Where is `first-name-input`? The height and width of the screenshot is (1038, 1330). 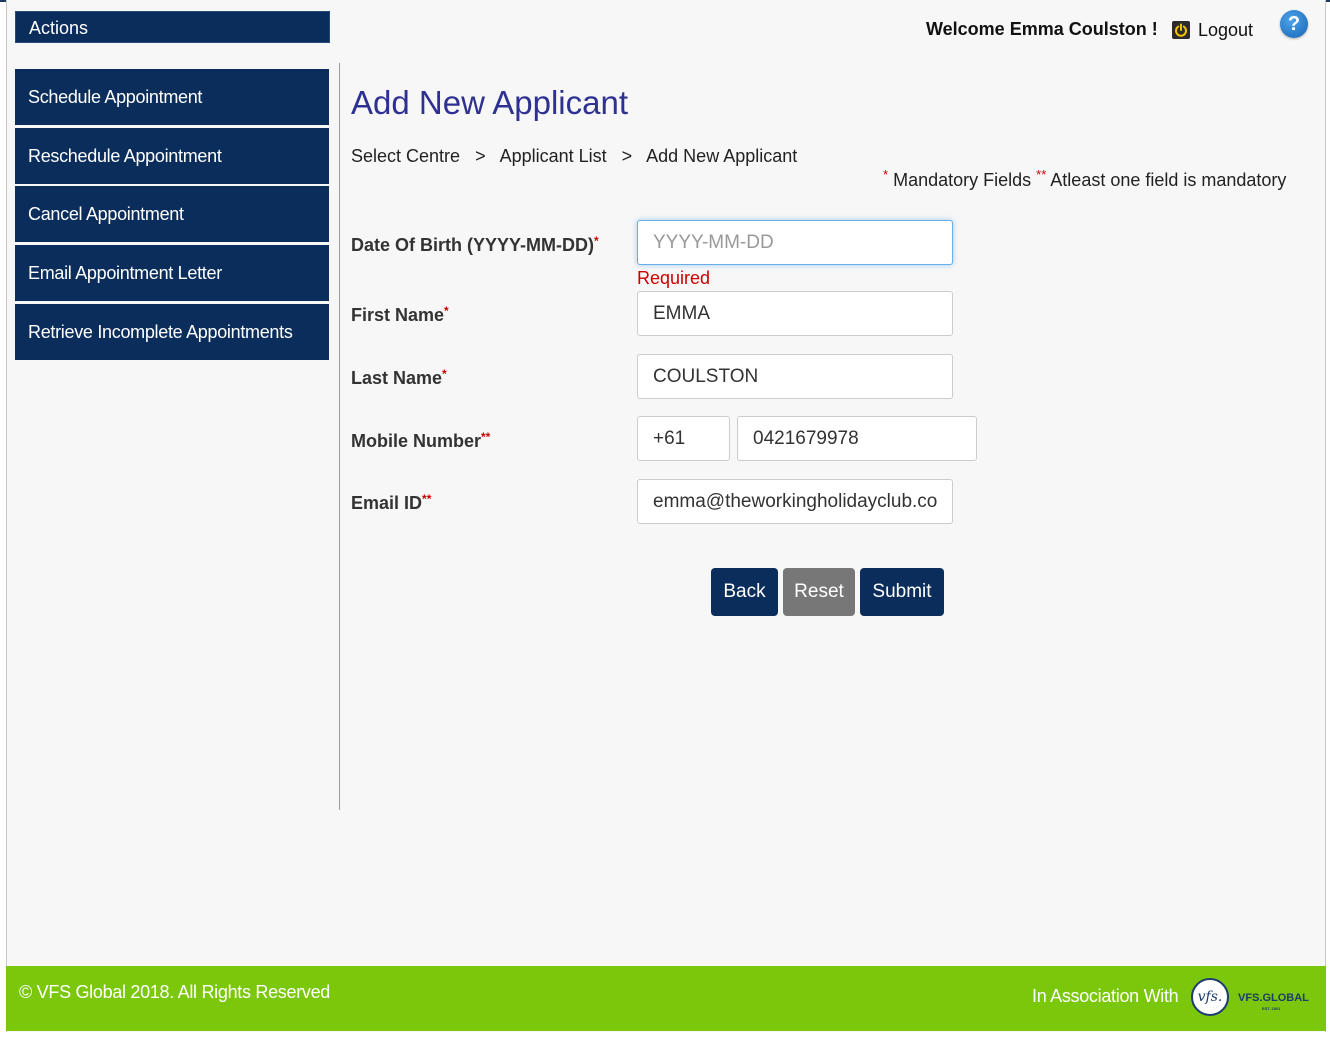 first-name-input is located at coordinates (795, 313).